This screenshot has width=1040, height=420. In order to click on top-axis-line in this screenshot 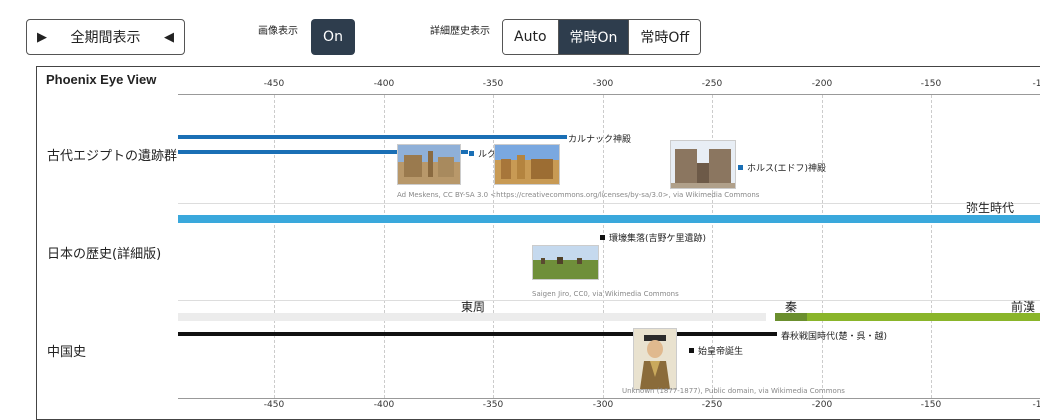, I will do `click(609, 94)`.